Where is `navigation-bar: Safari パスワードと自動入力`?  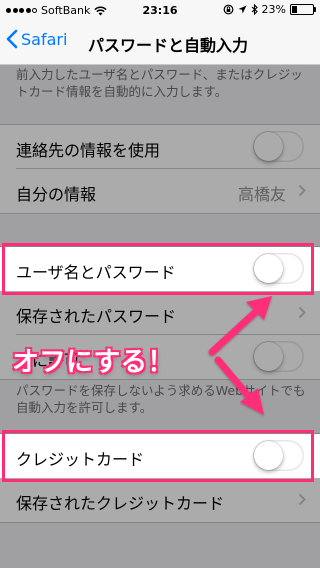 navigation-bar: Safari パスワードと自動入力 is located at coordinates (160, 42).